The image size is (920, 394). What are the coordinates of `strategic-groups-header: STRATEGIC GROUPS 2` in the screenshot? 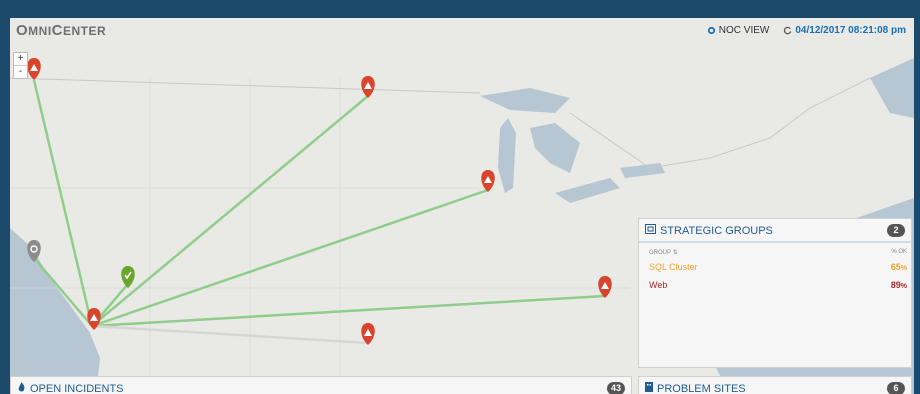 It's located at (775, 231).